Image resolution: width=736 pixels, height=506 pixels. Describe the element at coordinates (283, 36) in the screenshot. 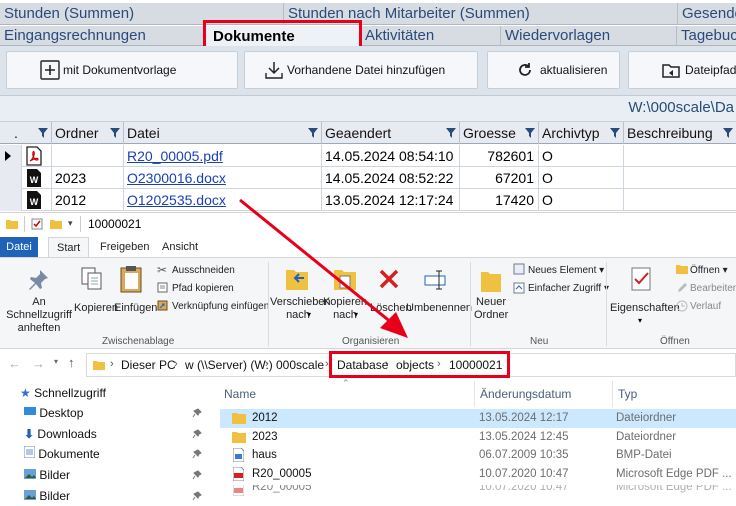

I see `tab-dokumente: Dokumente` at that location.